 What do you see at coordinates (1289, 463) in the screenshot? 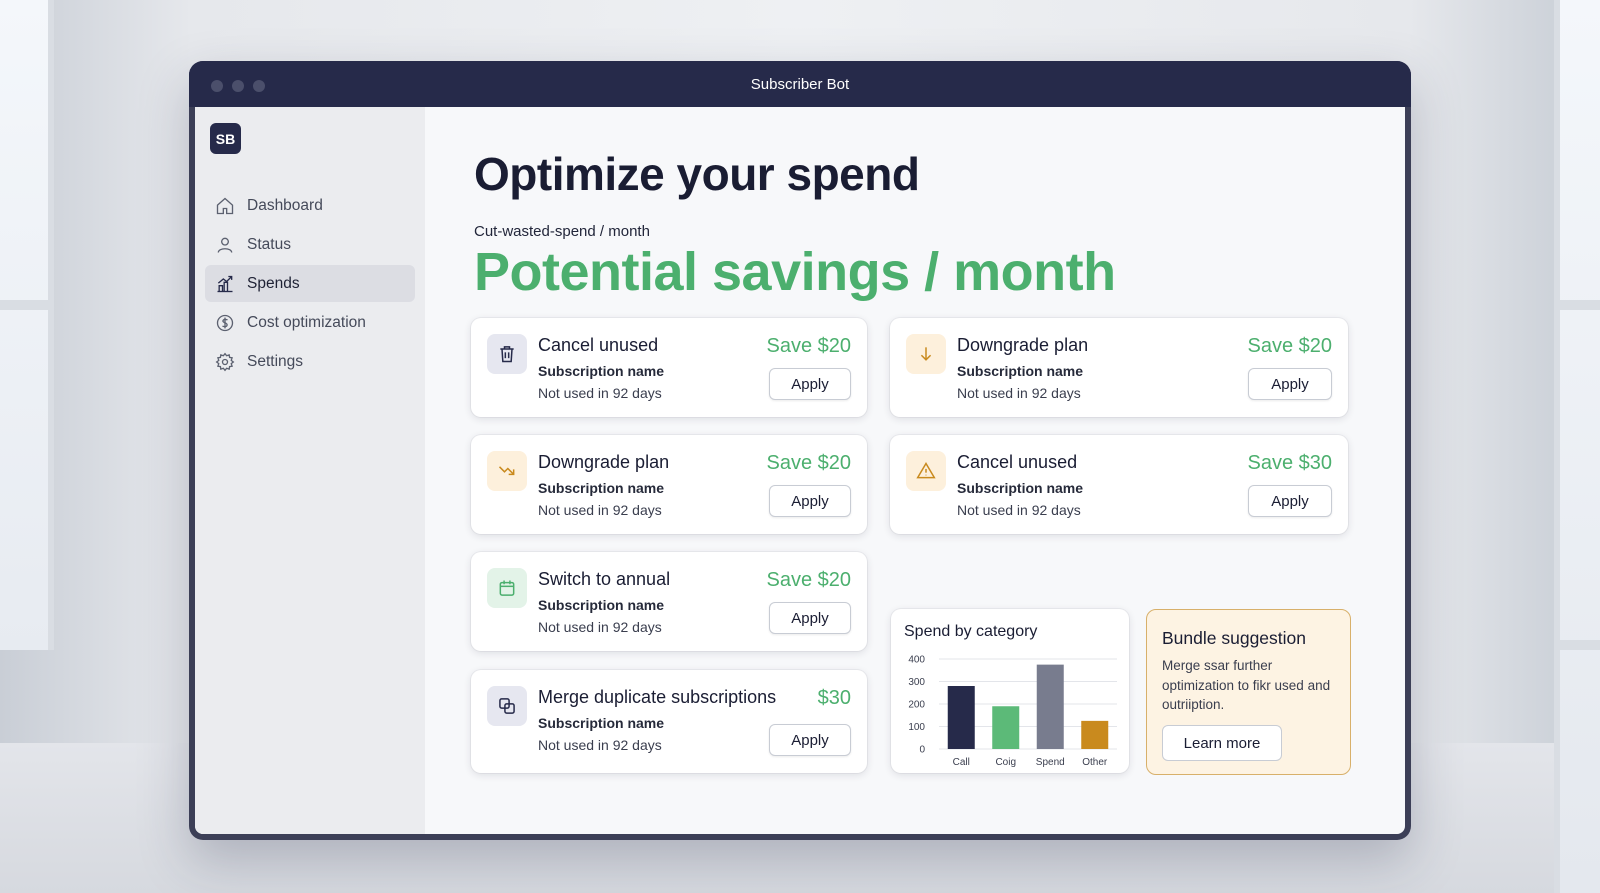
I see `savings-amount: Save $30` at bounding box center [1289, 463].